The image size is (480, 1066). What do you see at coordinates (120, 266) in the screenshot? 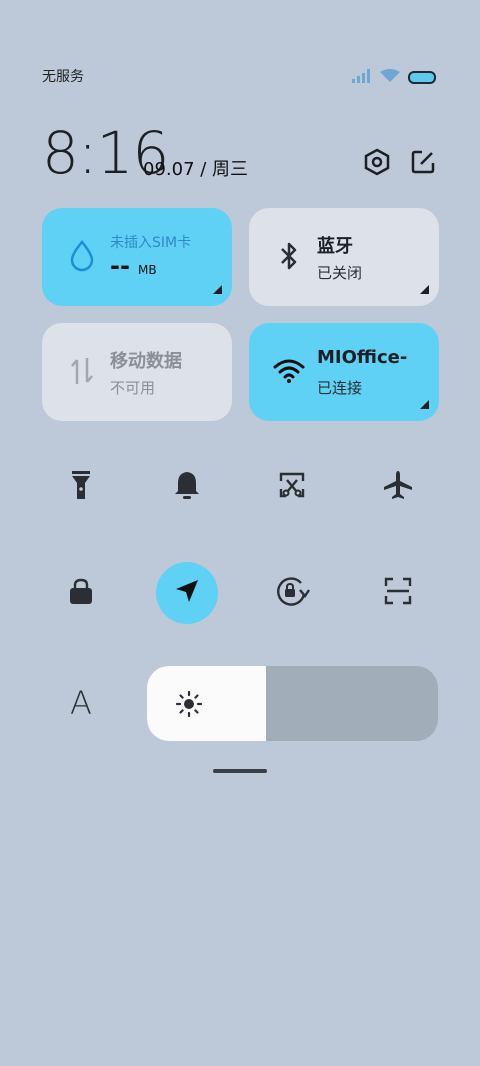
I see `data-usage-value: --` at bounding box center [120, 266].